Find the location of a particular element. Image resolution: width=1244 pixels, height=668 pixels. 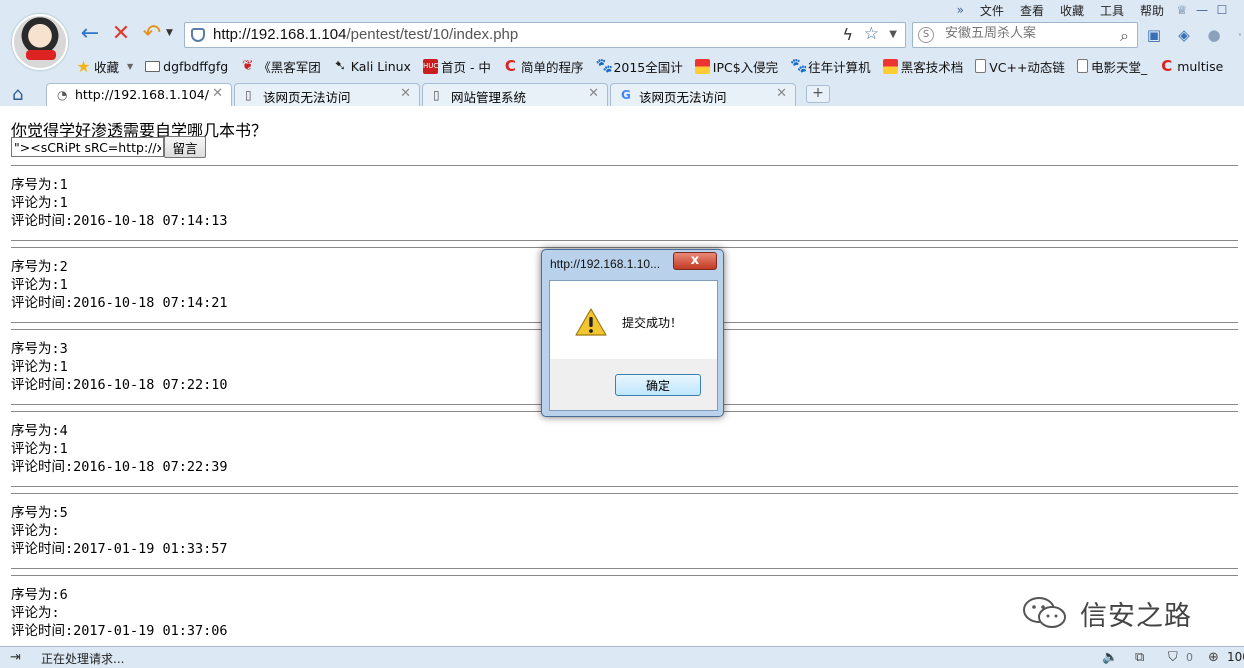

huc-icon: HUC is located at coordinates (430, 66).